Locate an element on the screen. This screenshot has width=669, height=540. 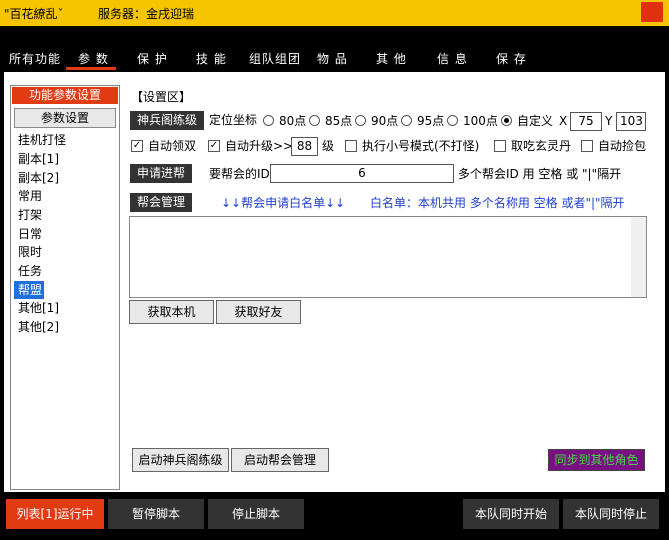
sidebar-item-common: 常用 is located at coordinates (66, 196).